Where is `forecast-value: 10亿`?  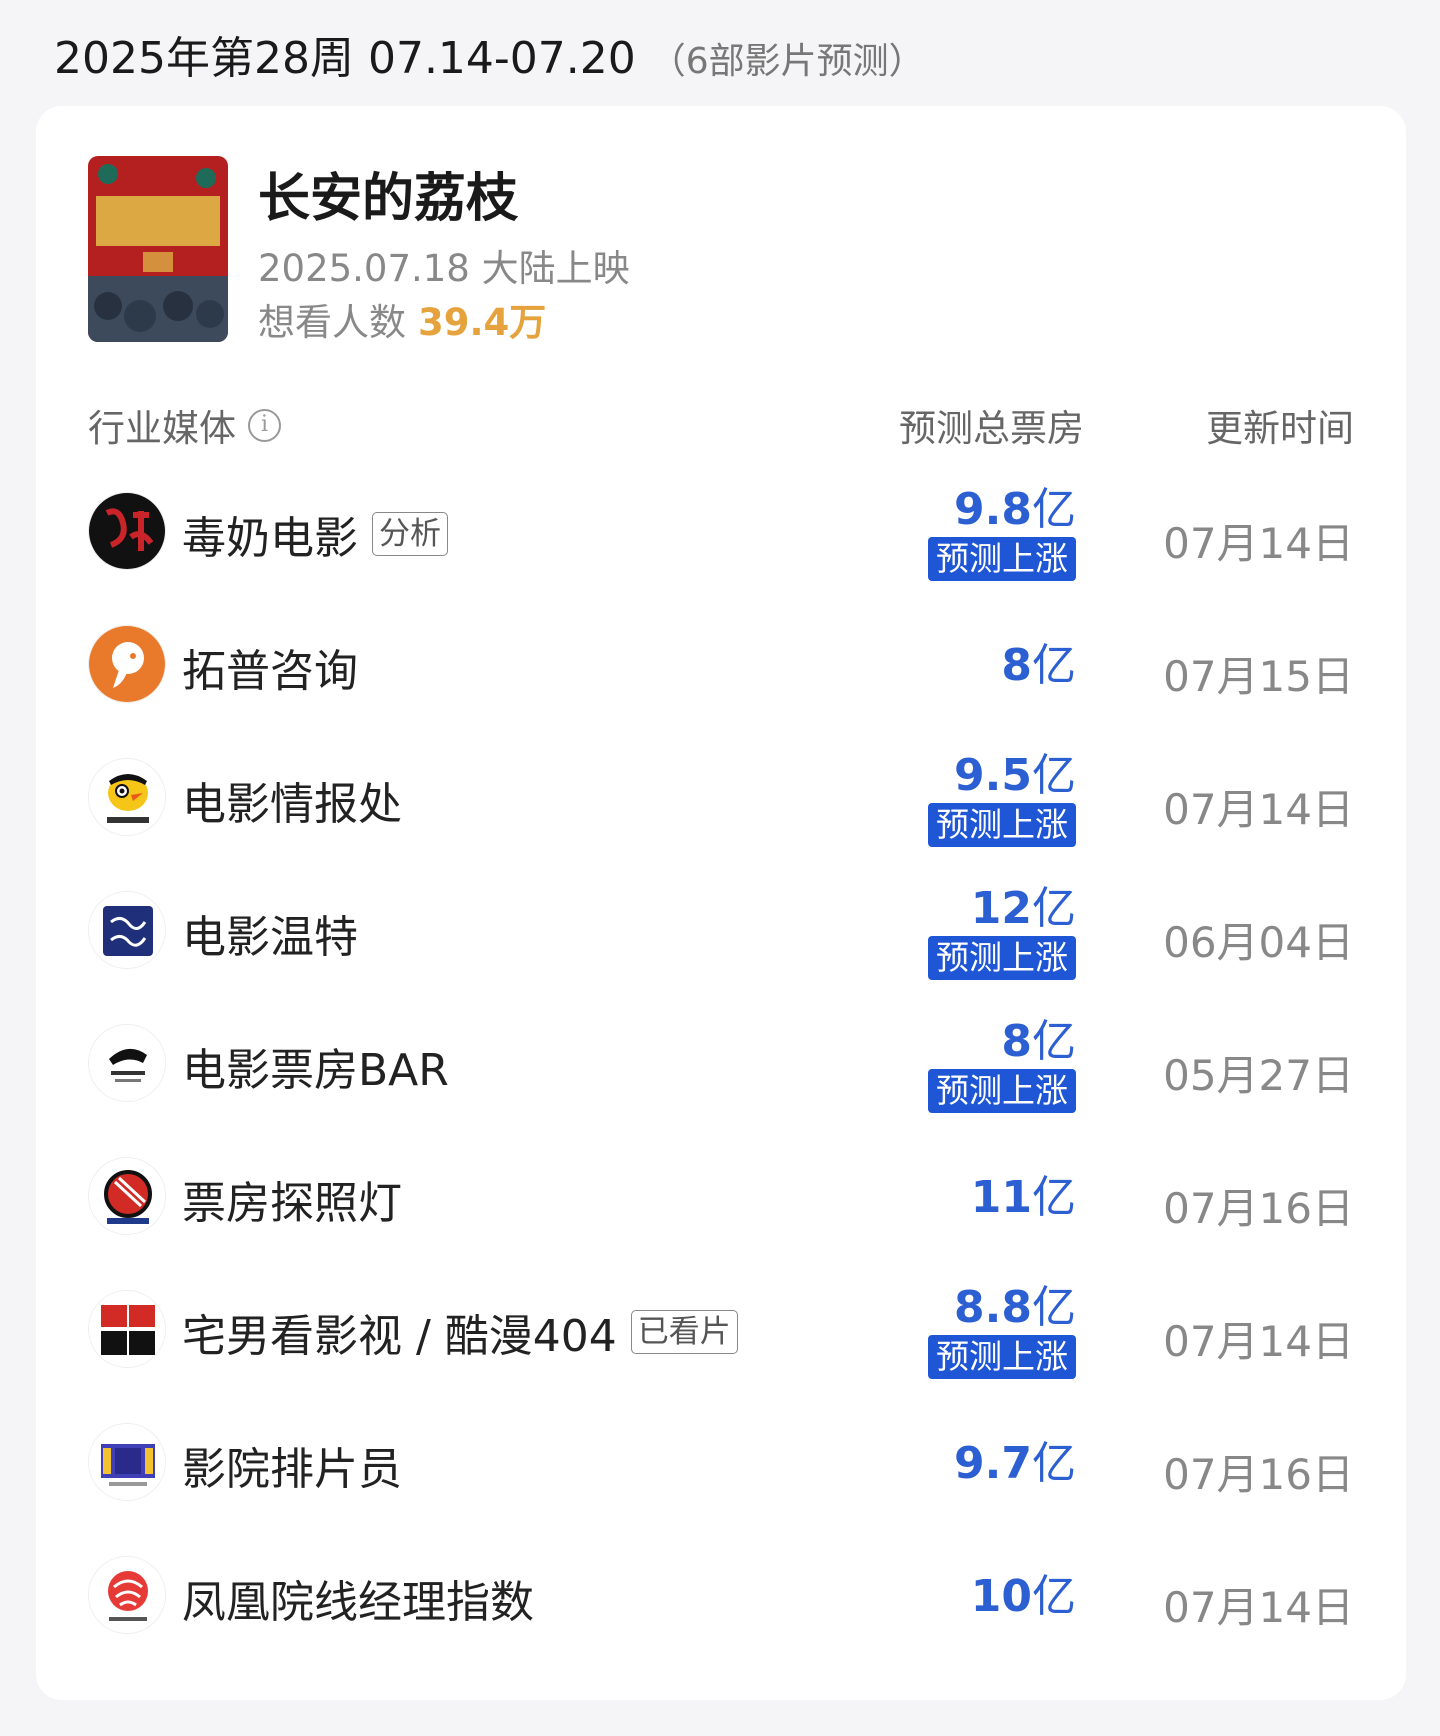
forecast-value: 10亿 is located at coordinates (1023, 1596).